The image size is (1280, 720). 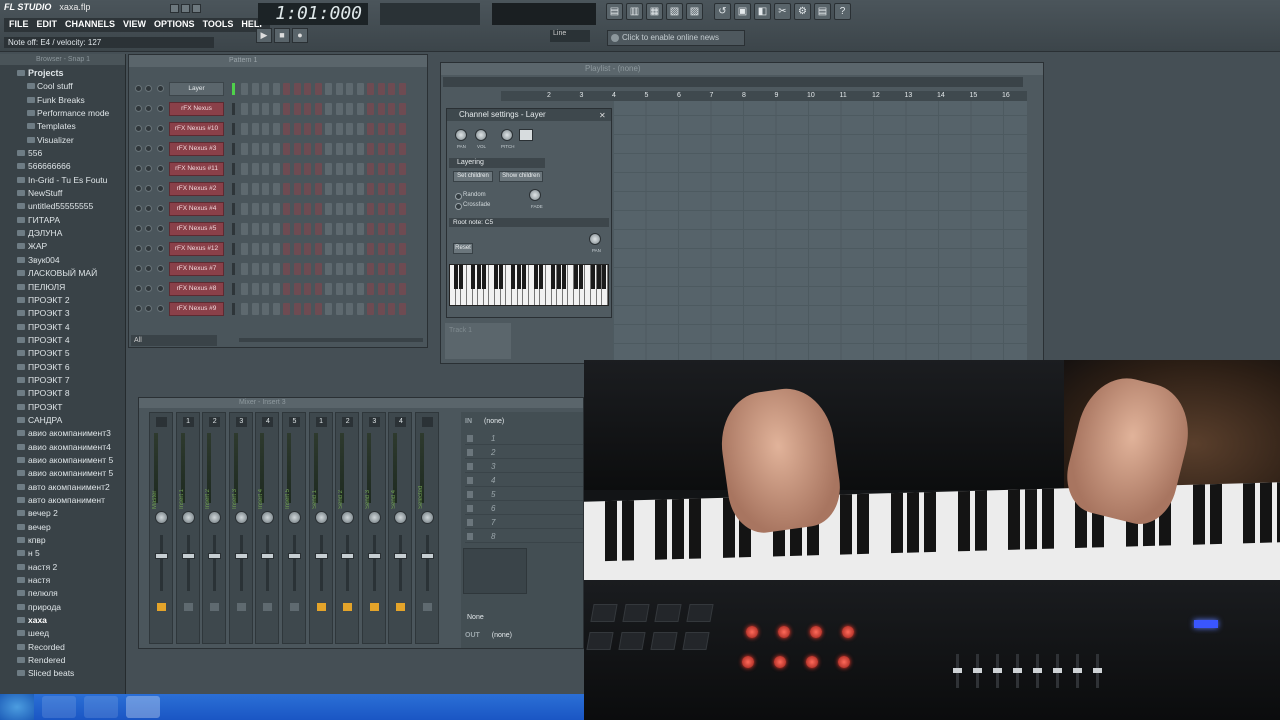 What do you see at coordinates (481, 135) in the screenshot?
I see `volume-knob` at bounding box center [481, 135].